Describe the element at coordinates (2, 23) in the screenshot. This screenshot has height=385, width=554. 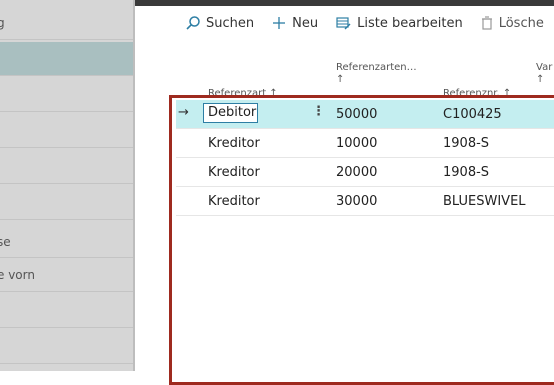
I see `sidebar-item-label: g` at that location.